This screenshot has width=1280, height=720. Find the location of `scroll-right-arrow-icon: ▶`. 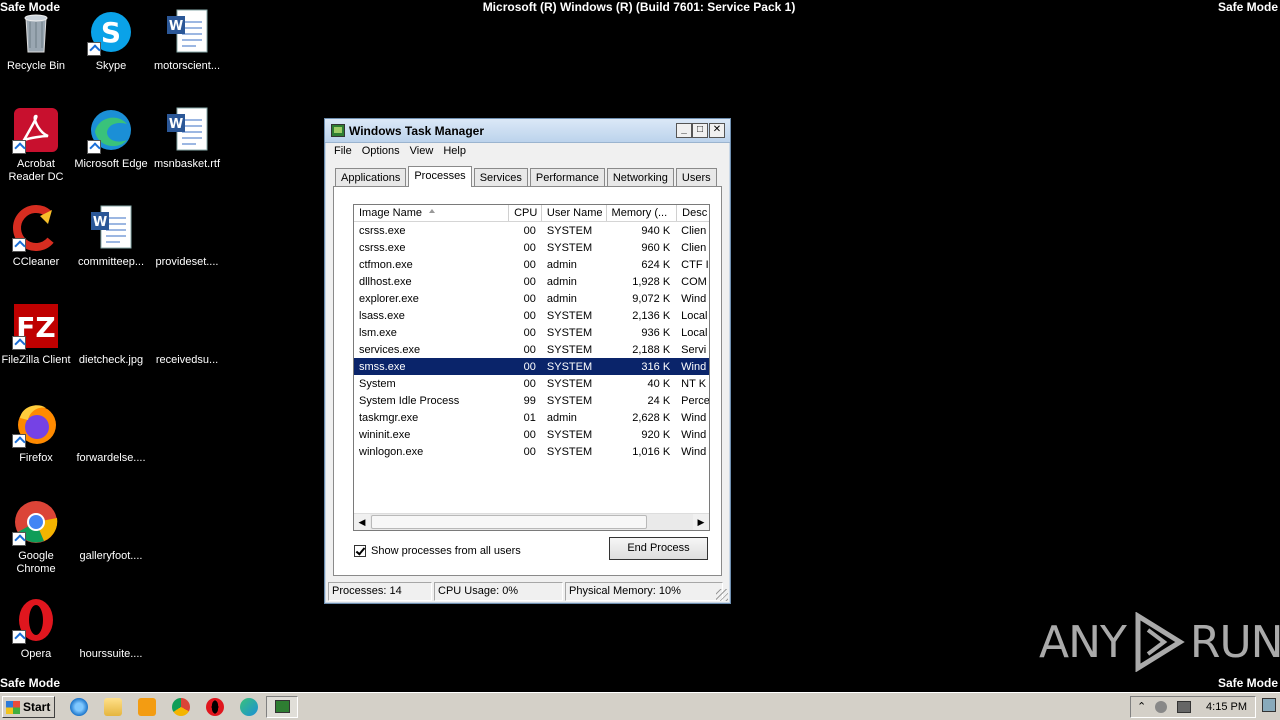

scroll-right-arrow-icon: ▶ is located at coordinates (701, 522).